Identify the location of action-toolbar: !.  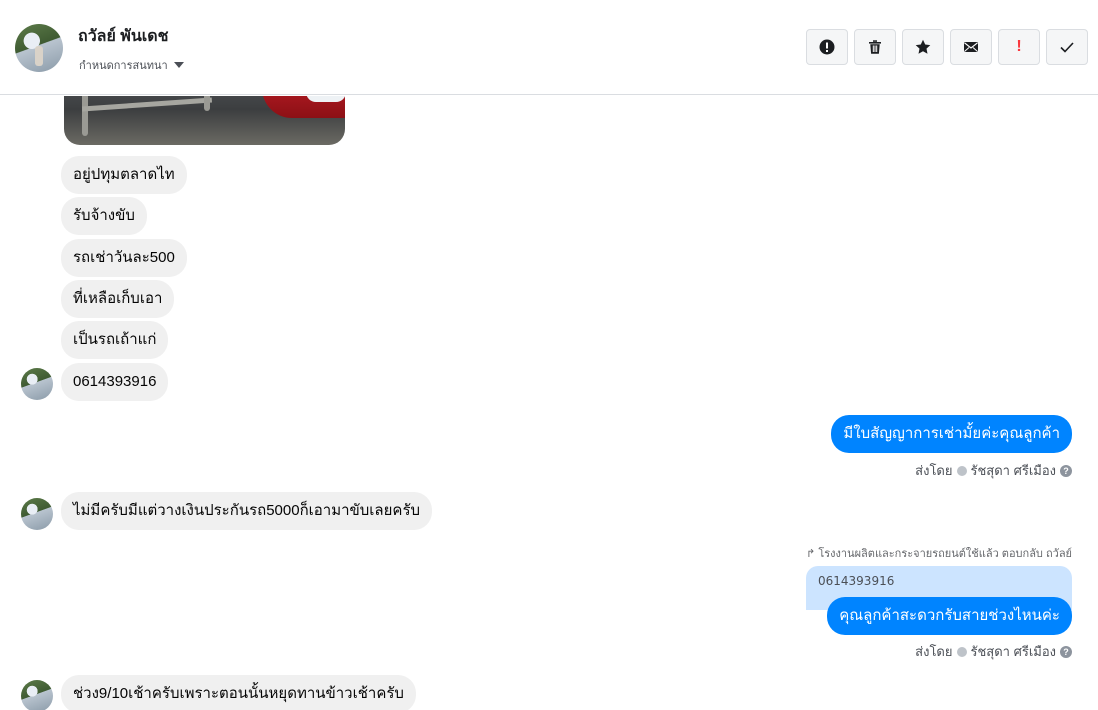
(947, 47).